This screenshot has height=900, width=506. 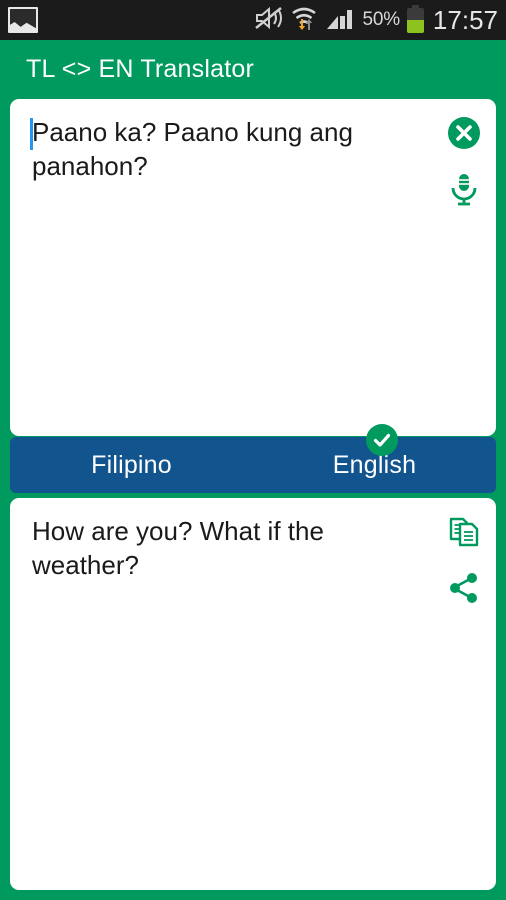 I want to click on language-selector-bar: Filipino English, so click(x=253, y=465).